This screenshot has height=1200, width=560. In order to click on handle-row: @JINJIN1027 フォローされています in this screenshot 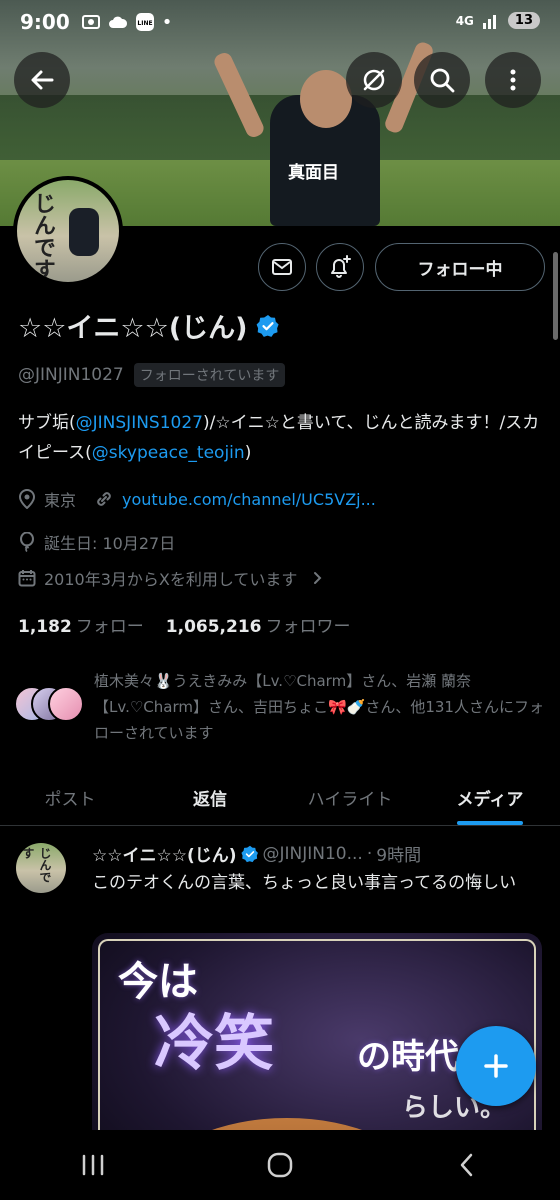, I will do `click(152, 375)`.